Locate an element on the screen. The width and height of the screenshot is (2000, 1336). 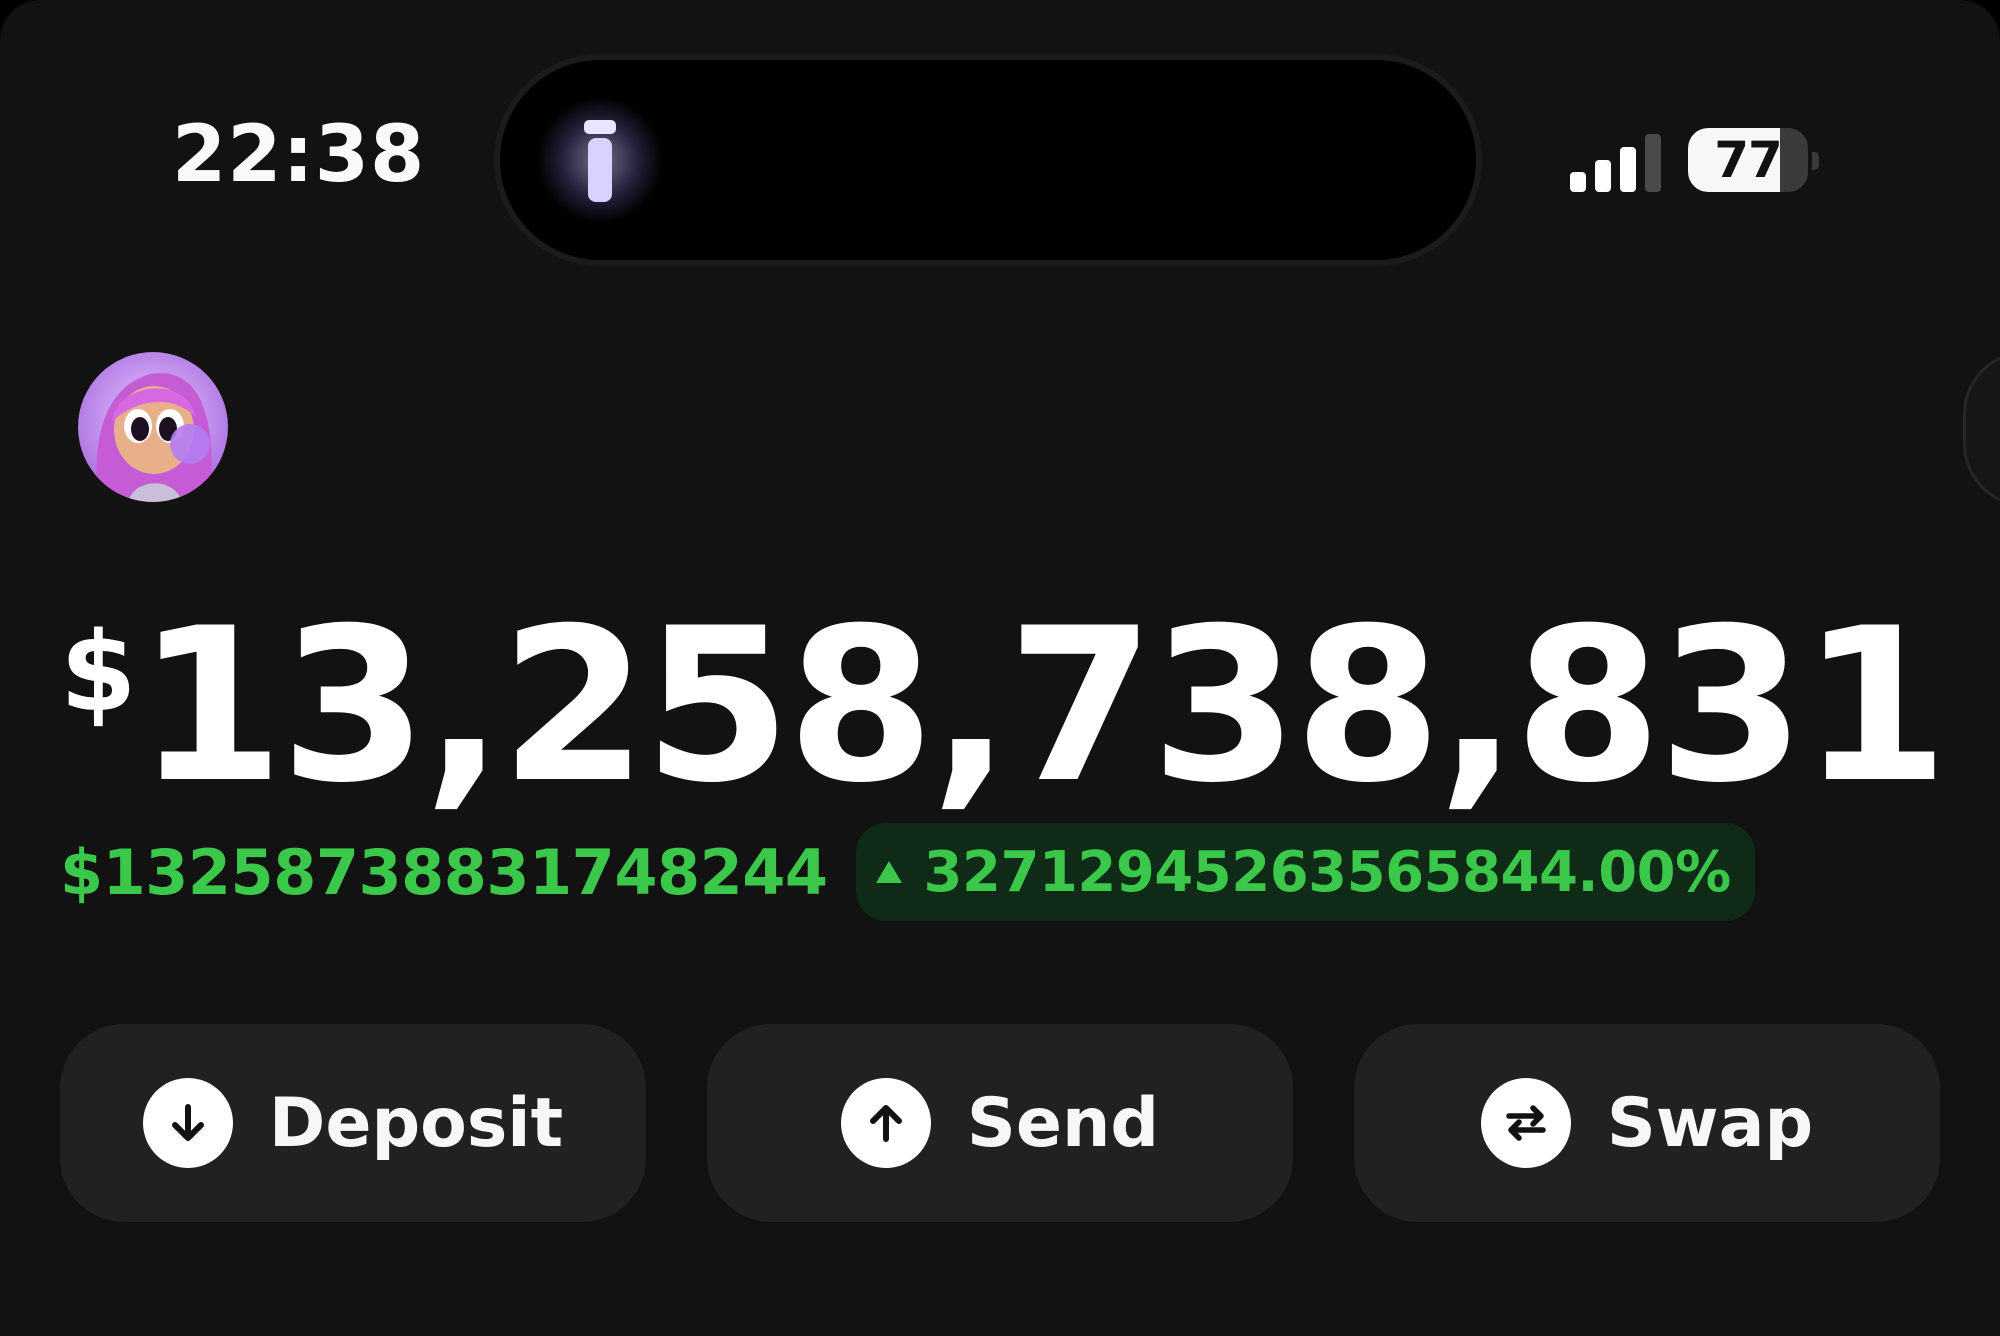
send-button: Send is located at coordinates (1000, 1123).